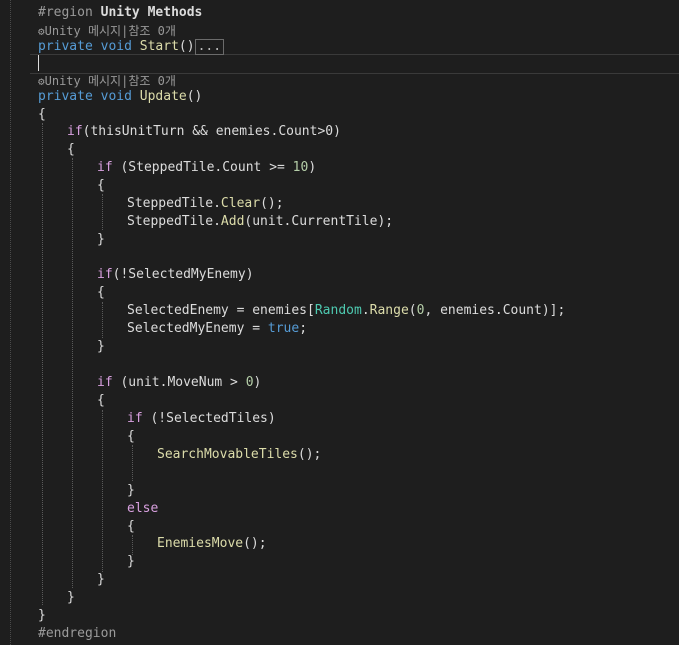 Image resolution: width=679 pixels, height=645 pixels. Describe the element at coordinates (239, 454) in the screenshot. I see `search-line: SearchMovableTiles();` at that location.